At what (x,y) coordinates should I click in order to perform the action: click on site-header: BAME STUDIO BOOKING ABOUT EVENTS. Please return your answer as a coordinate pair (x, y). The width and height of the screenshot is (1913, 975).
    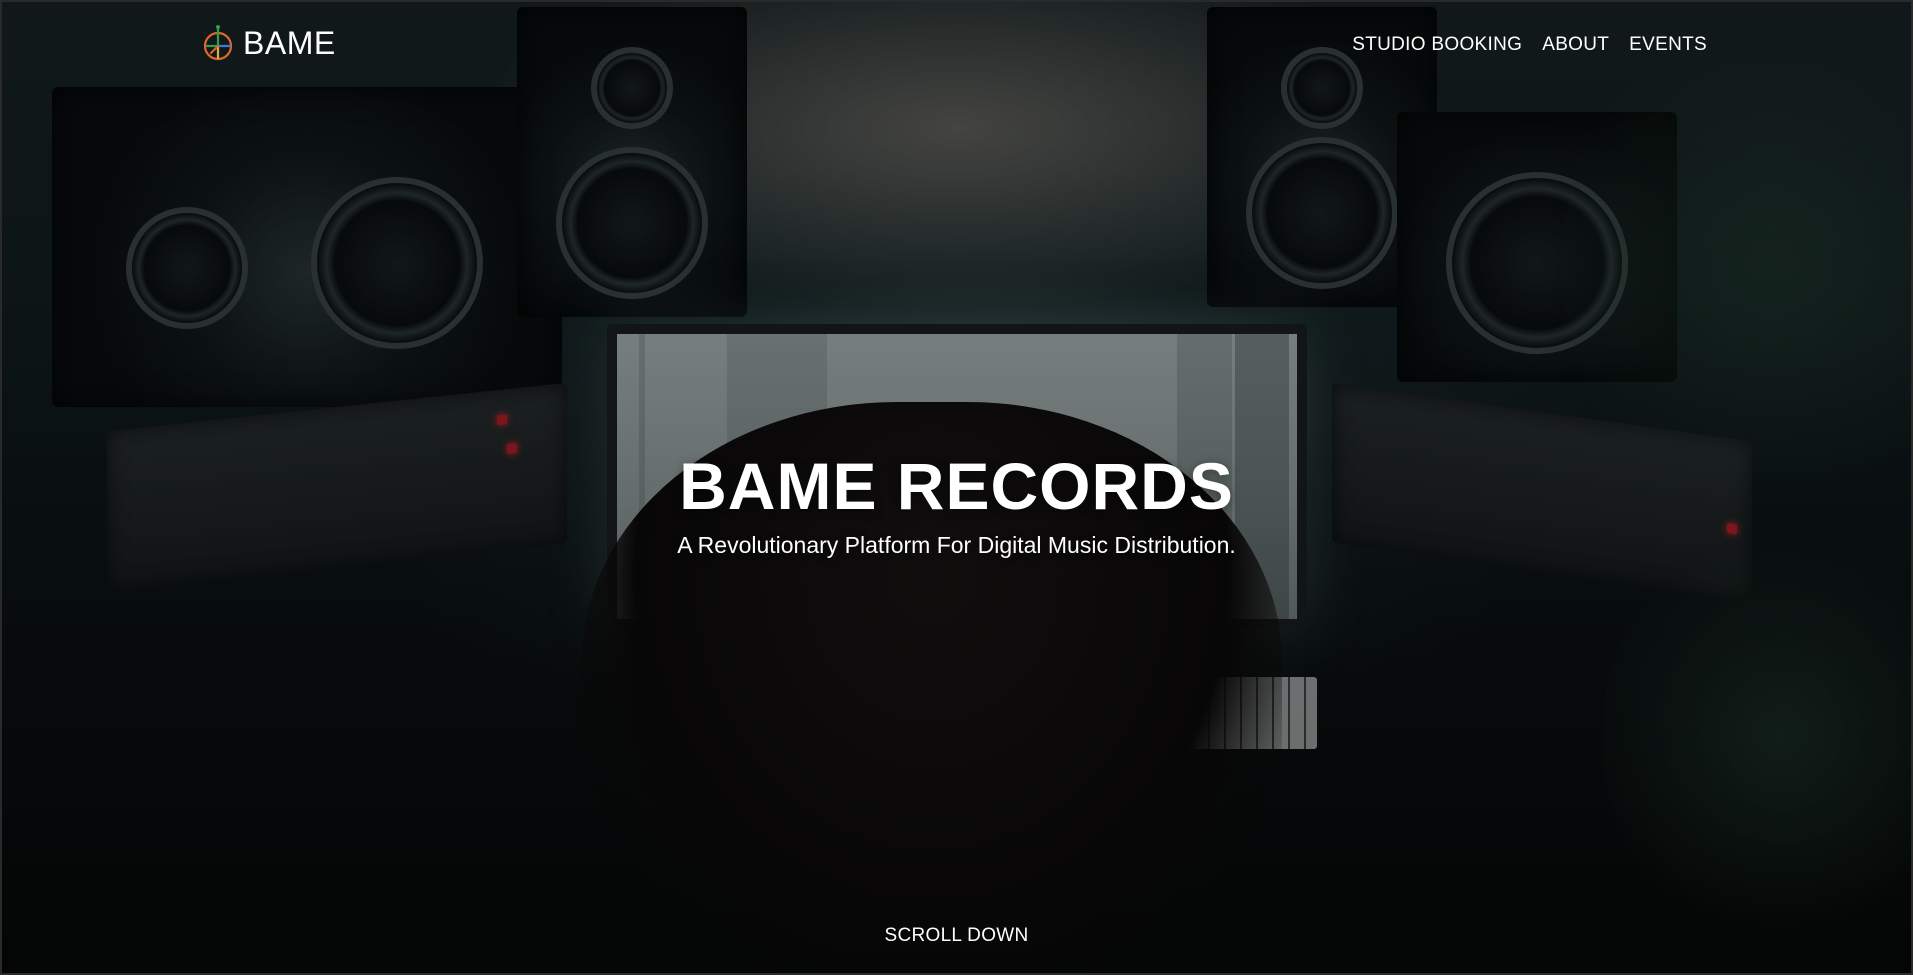
    Looking at the image, I should click on (956, 45).